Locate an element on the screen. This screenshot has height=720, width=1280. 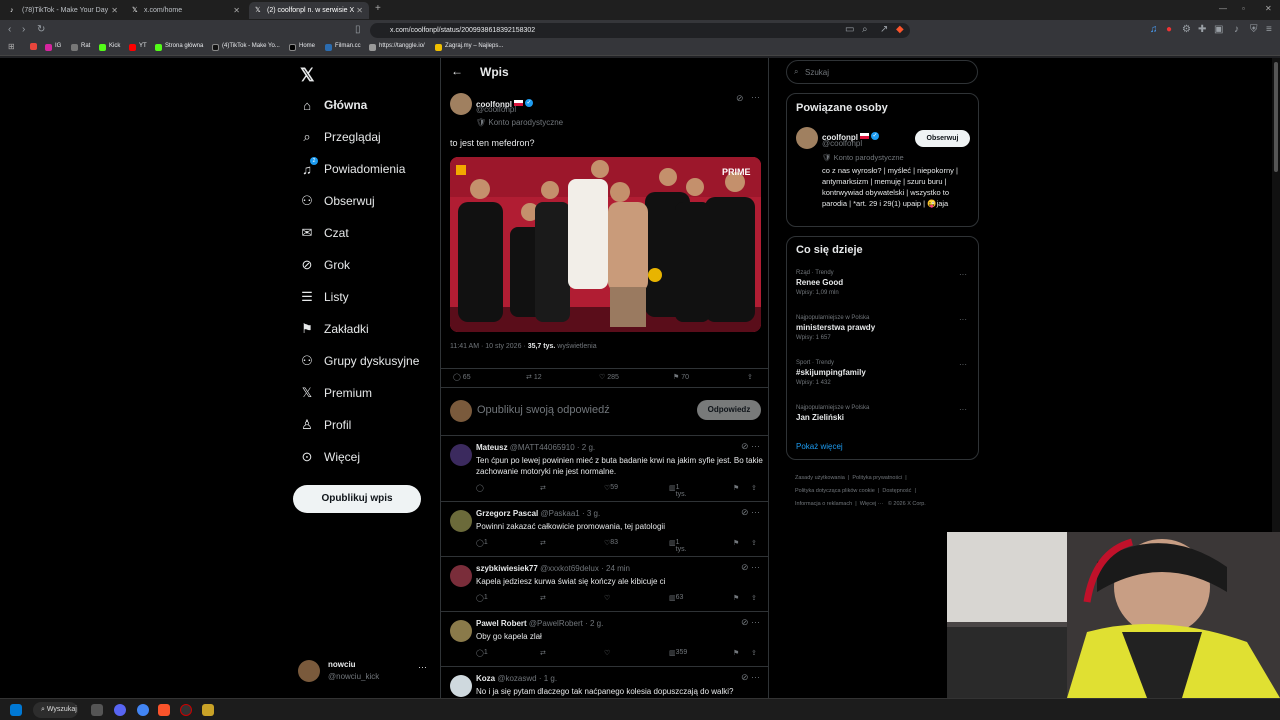
reload-icon: ↻ is located at coordinates (41, 29).